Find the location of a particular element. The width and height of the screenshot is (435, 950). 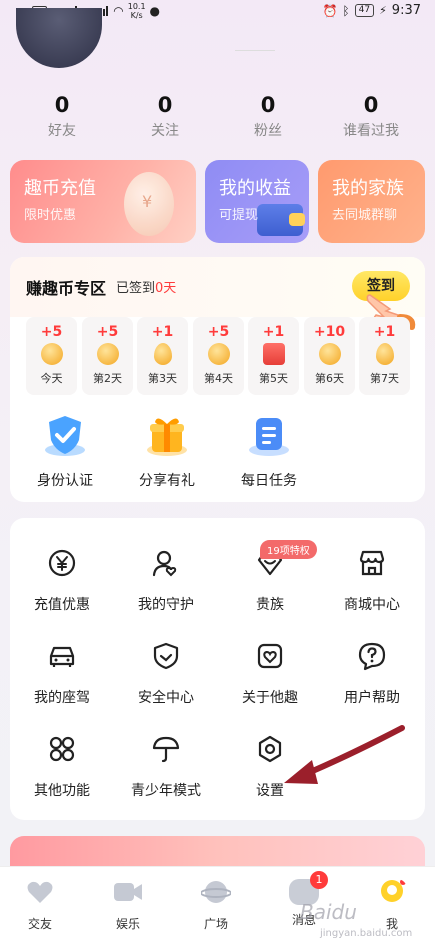

guardian-icon is located at coordinates (164, 563).